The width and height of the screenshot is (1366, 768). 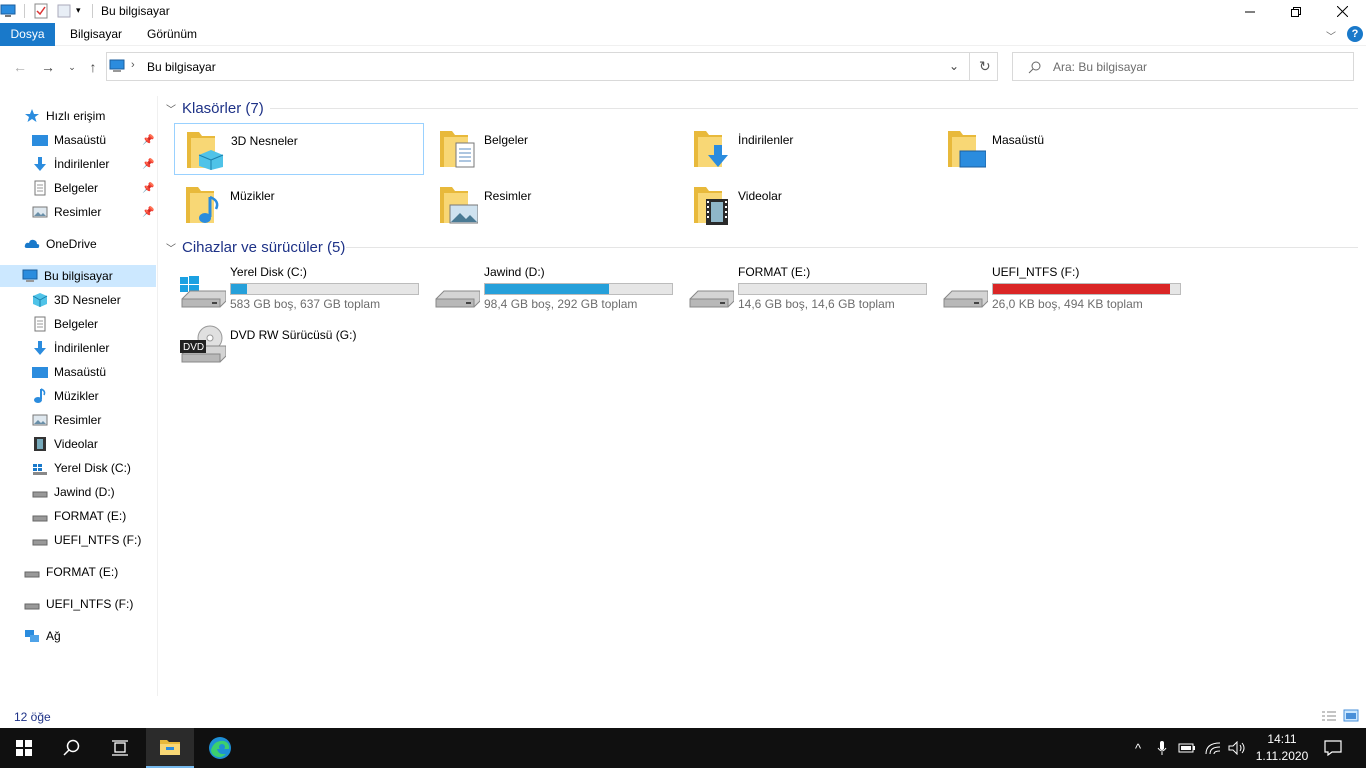 I want to click on details-view-icon, so click(x=1329, y=716).